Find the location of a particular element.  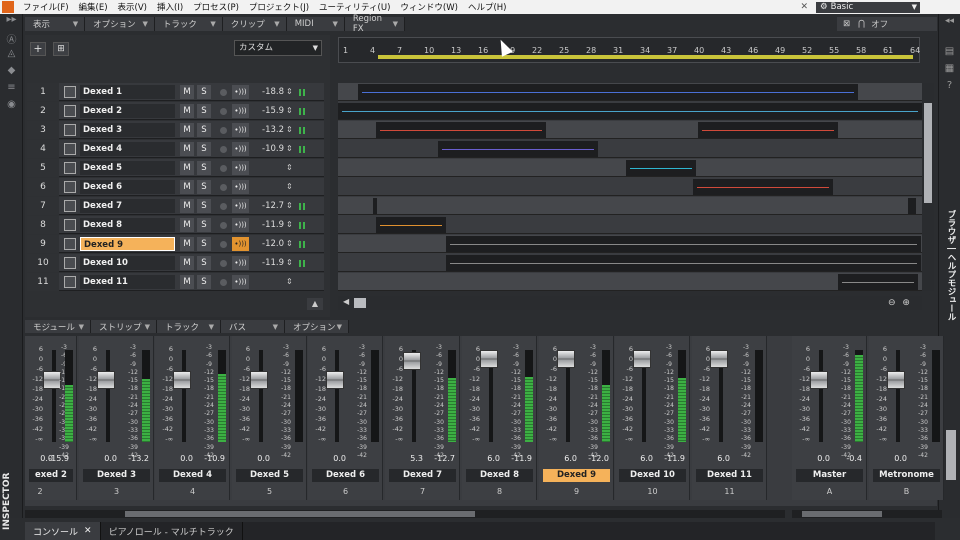

tab-1: ピアノロール - マルチトラック is located at coordinates (172, 531).